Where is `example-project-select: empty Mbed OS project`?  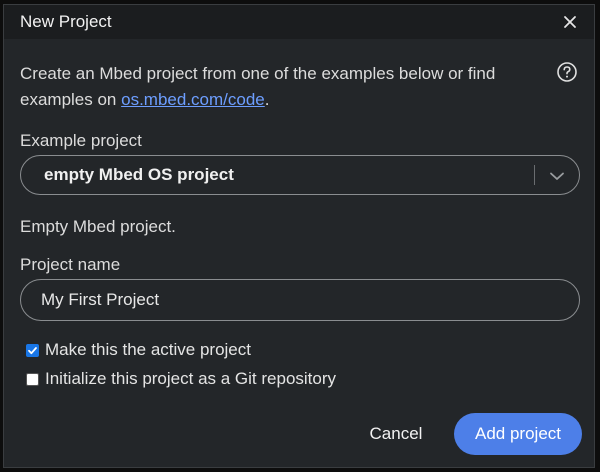 example-project-select: empty Mbed OS project is located at coordinates (300, 175).